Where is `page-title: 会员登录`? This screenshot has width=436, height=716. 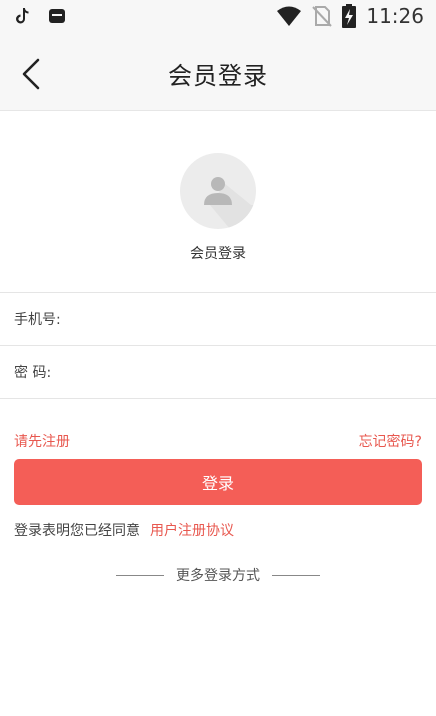 page-title: 会员登录 is located at coordinates (218, 76).